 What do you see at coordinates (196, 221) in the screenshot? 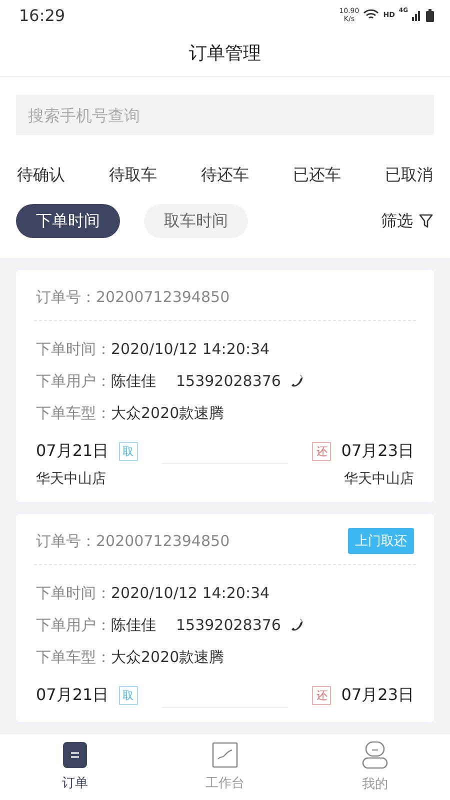
I see `sort-button: 取车时间` at bounding box center [196, 221].